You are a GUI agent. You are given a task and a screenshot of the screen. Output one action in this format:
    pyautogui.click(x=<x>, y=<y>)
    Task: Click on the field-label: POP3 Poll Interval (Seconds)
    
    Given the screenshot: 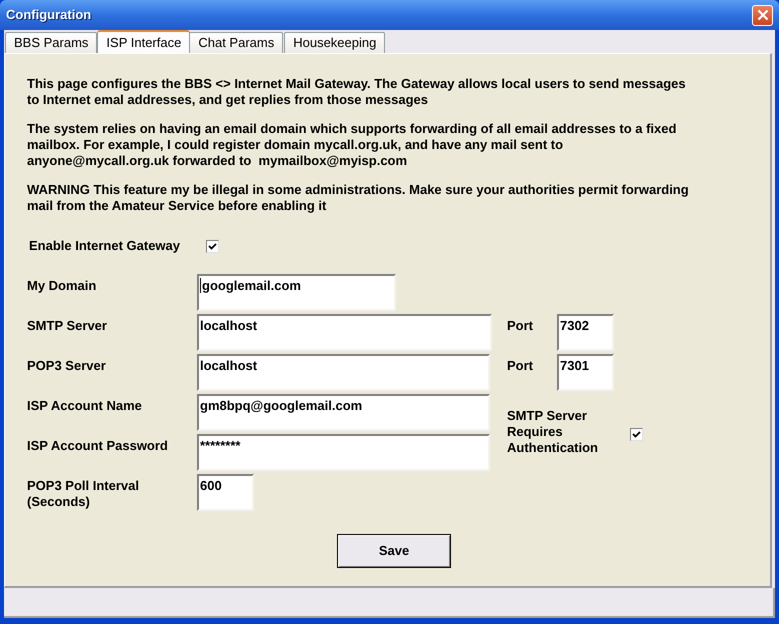 What is the action you would take?
    pyautogui.click(x=83, y=494)
    